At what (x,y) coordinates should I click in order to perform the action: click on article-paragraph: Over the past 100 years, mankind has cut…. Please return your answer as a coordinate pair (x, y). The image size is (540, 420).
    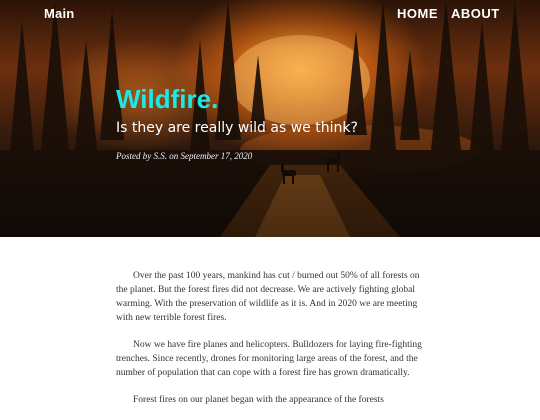
    Looking at the image, I should click on (268, 297).